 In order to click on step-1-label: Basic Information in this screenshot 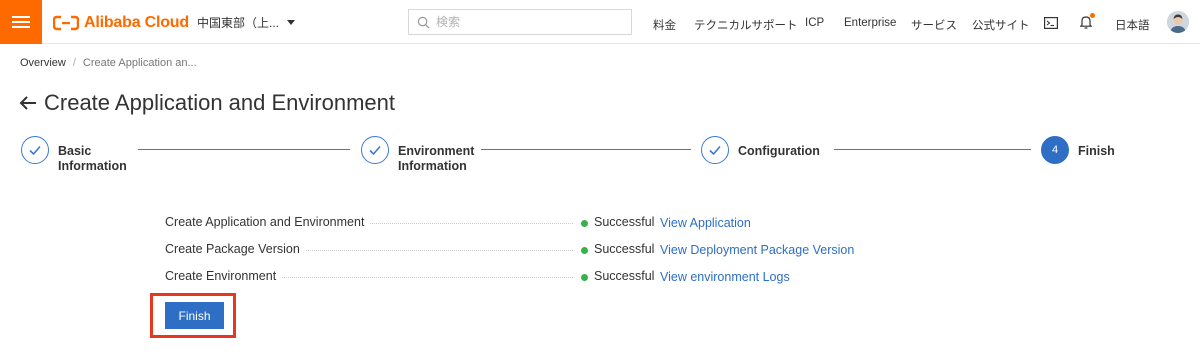, I will do `click(92, 159)`.